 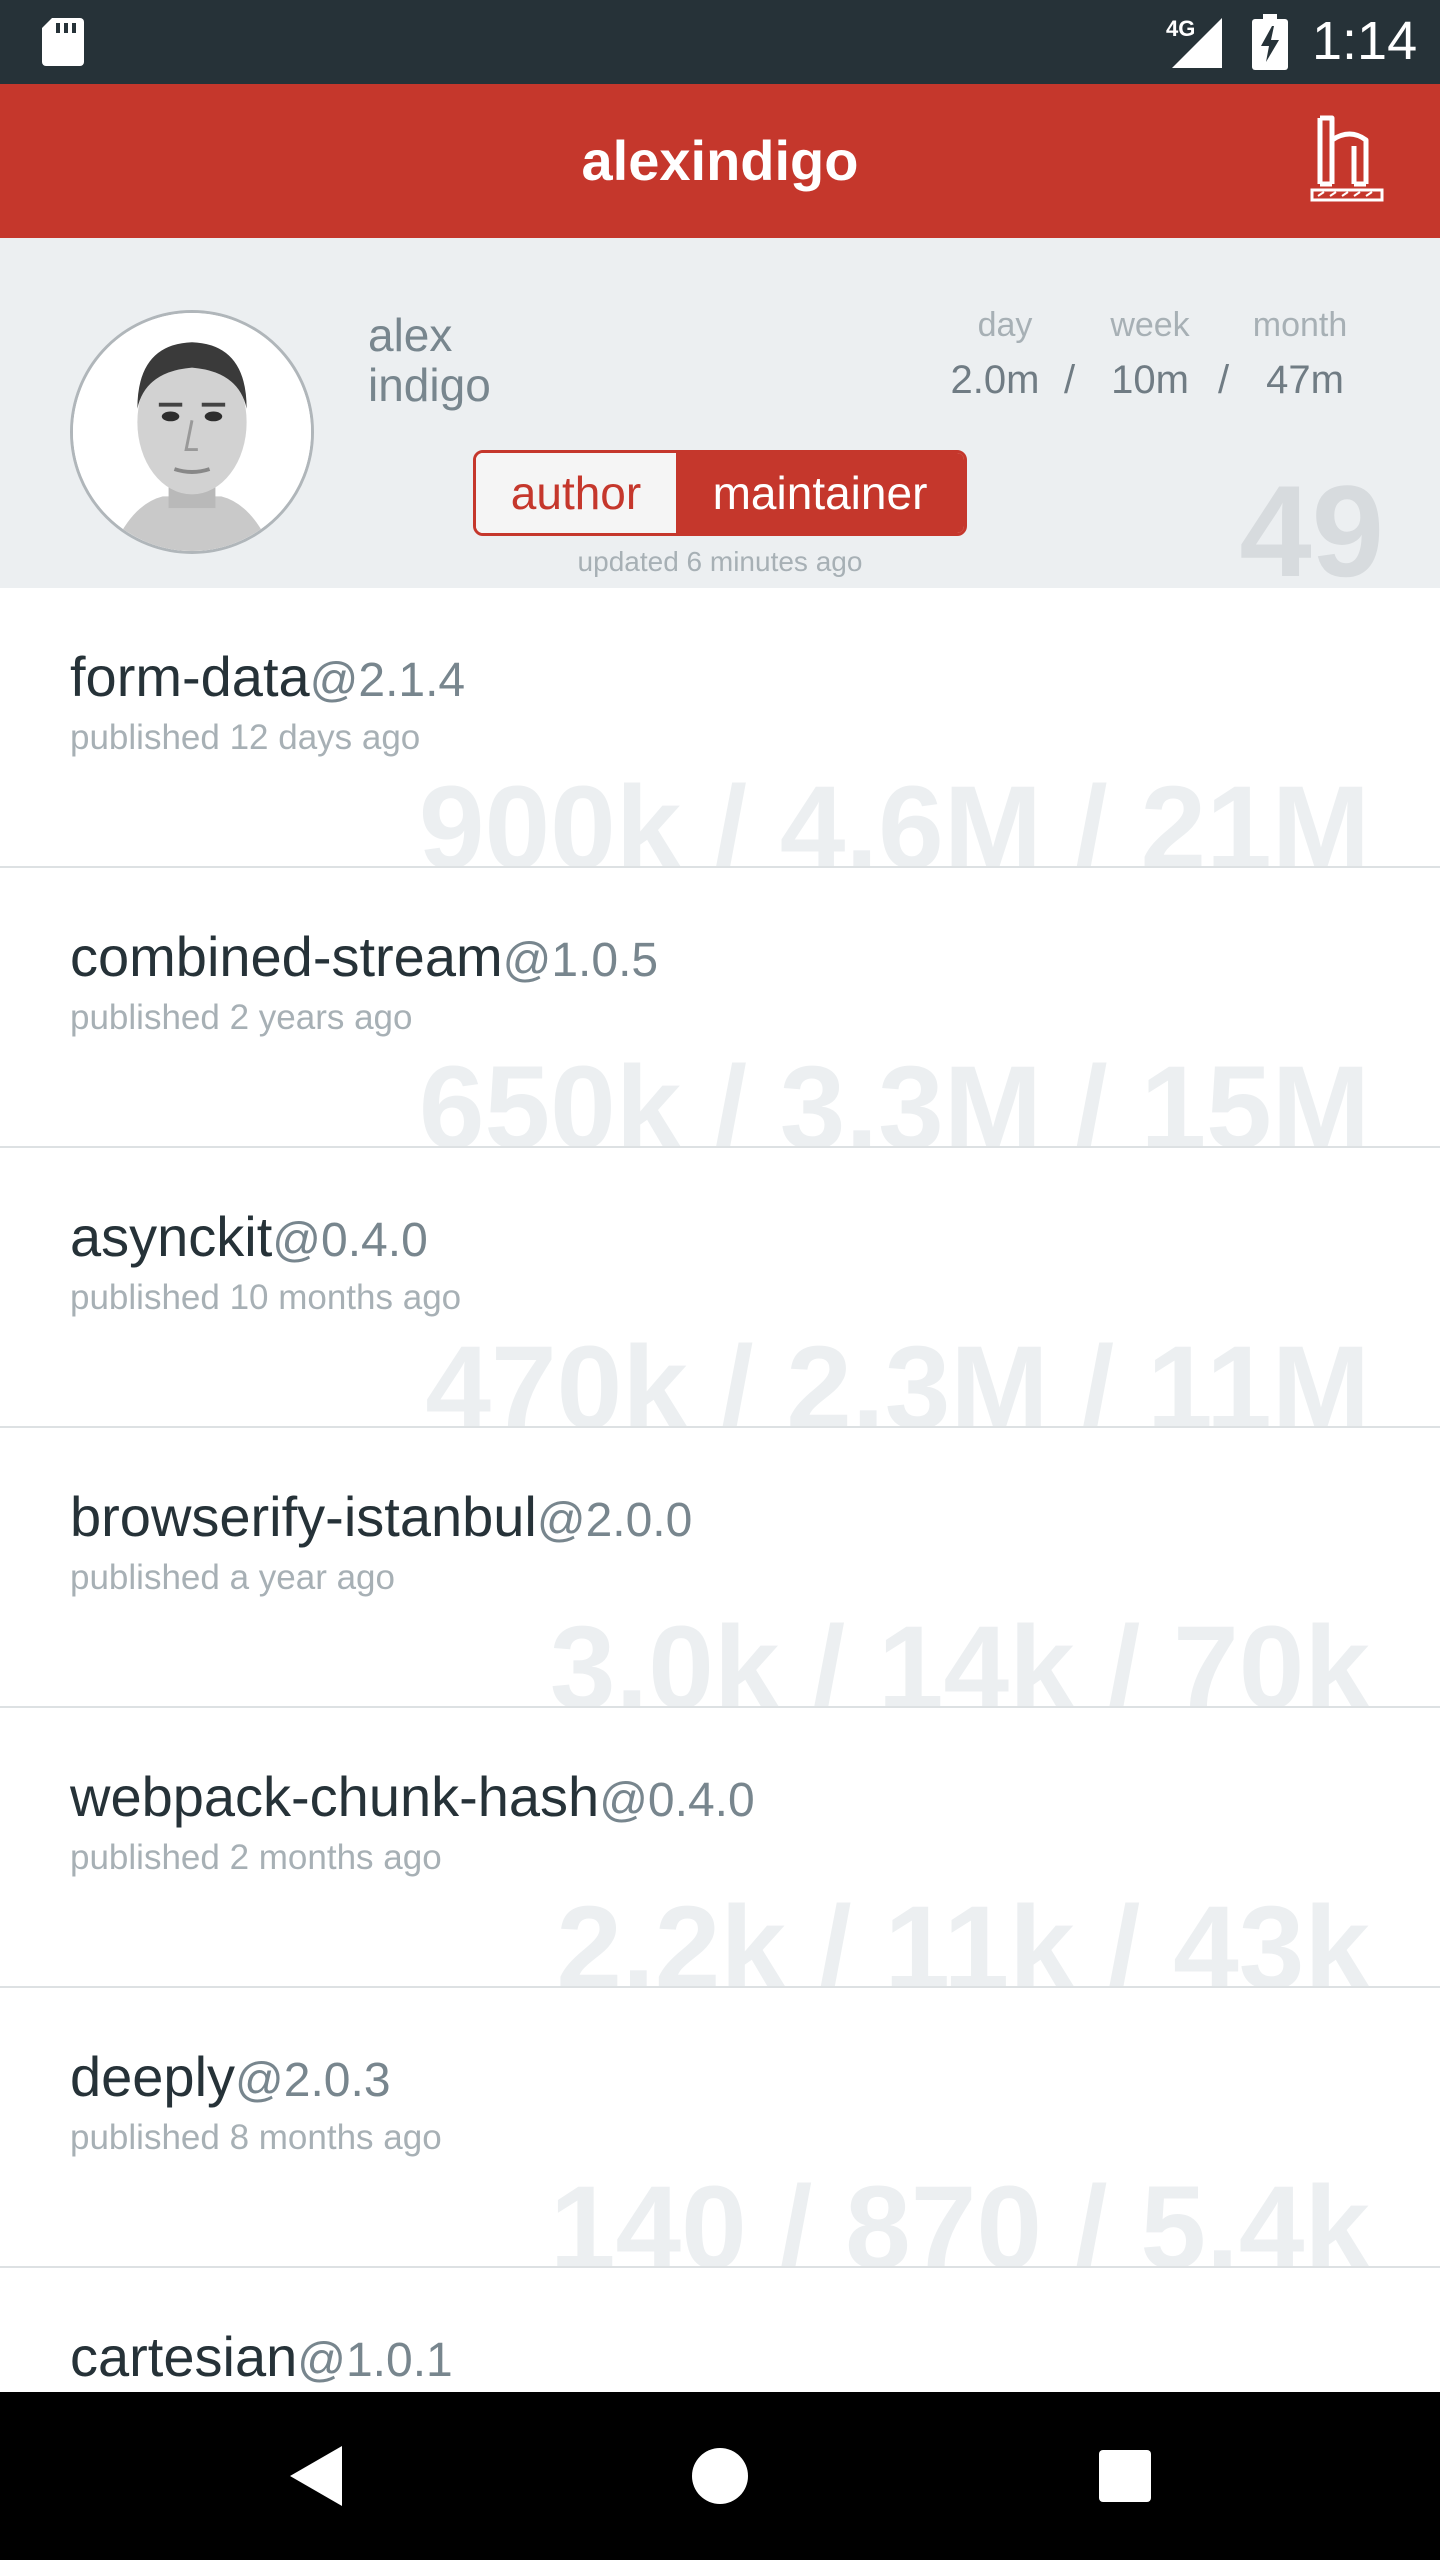 I want to click on battery-charging-icon, so click(x=1270, y=42).